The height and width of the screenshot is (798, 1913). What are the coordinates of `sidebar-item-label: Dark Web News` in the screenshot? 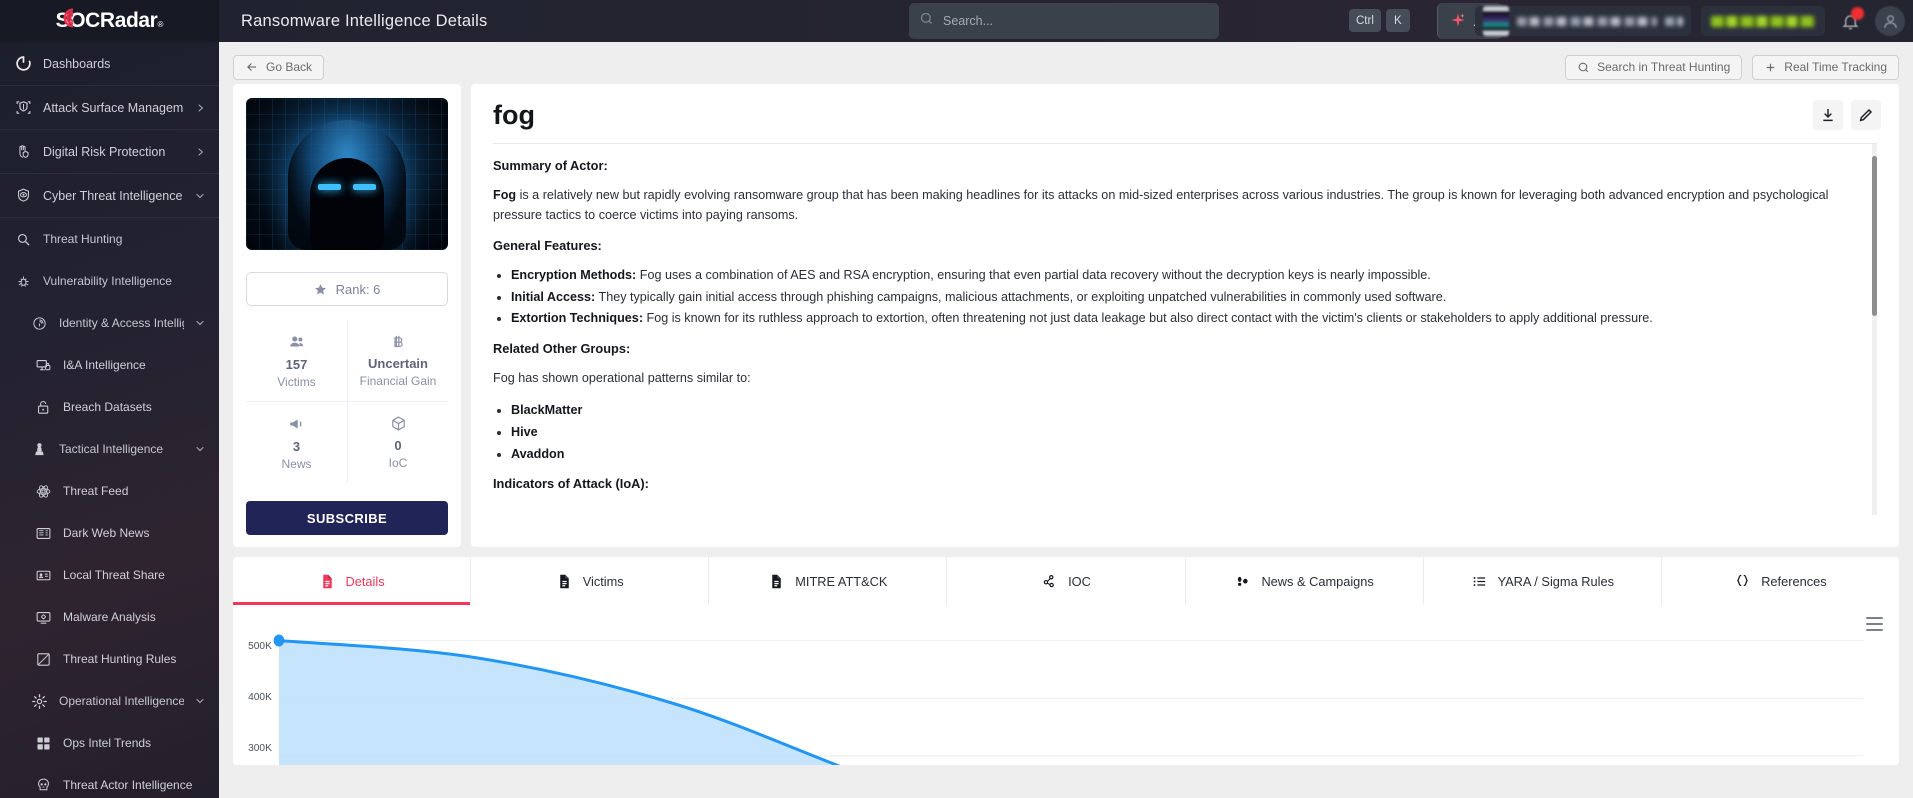 It's located at (106, 533).